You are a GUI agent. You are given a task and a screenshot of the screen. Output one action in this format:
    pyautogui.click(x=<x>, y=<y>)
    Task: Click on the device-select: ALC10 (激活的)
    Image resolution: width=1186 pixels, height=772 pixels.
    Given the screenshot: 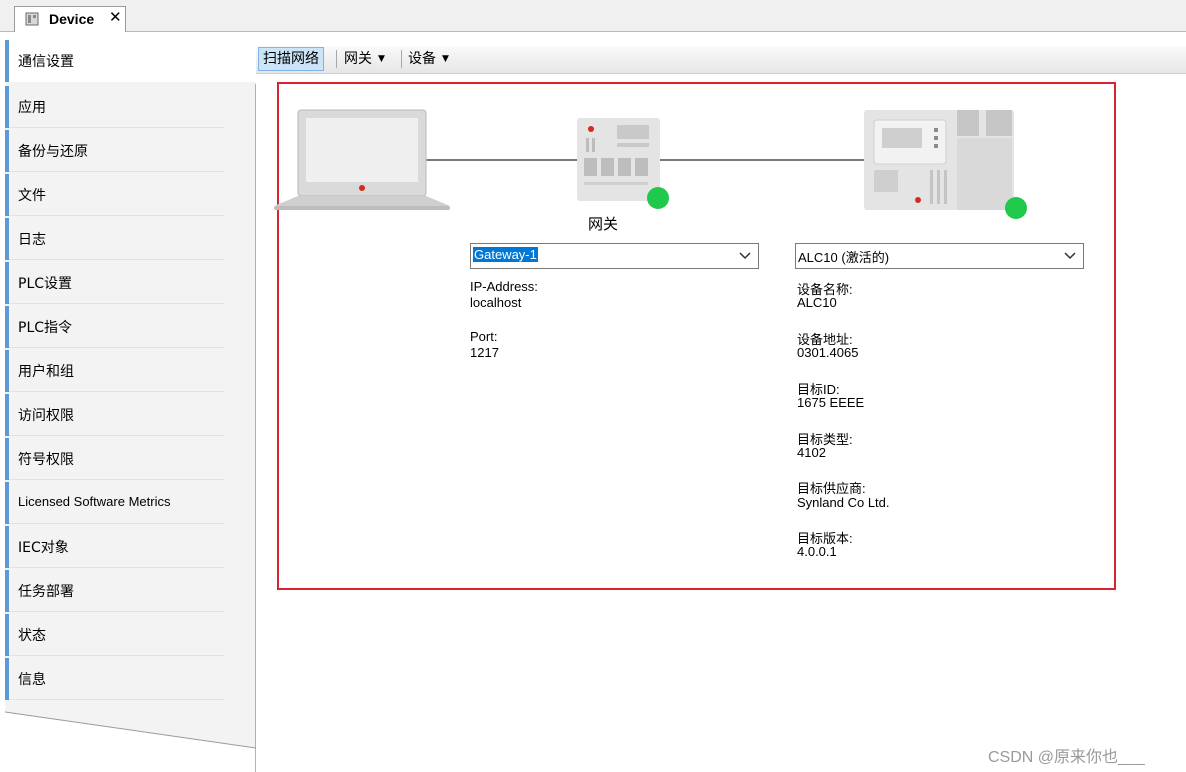 What is the action you would take?
    pyautogui.click(x=939, y=256)
    